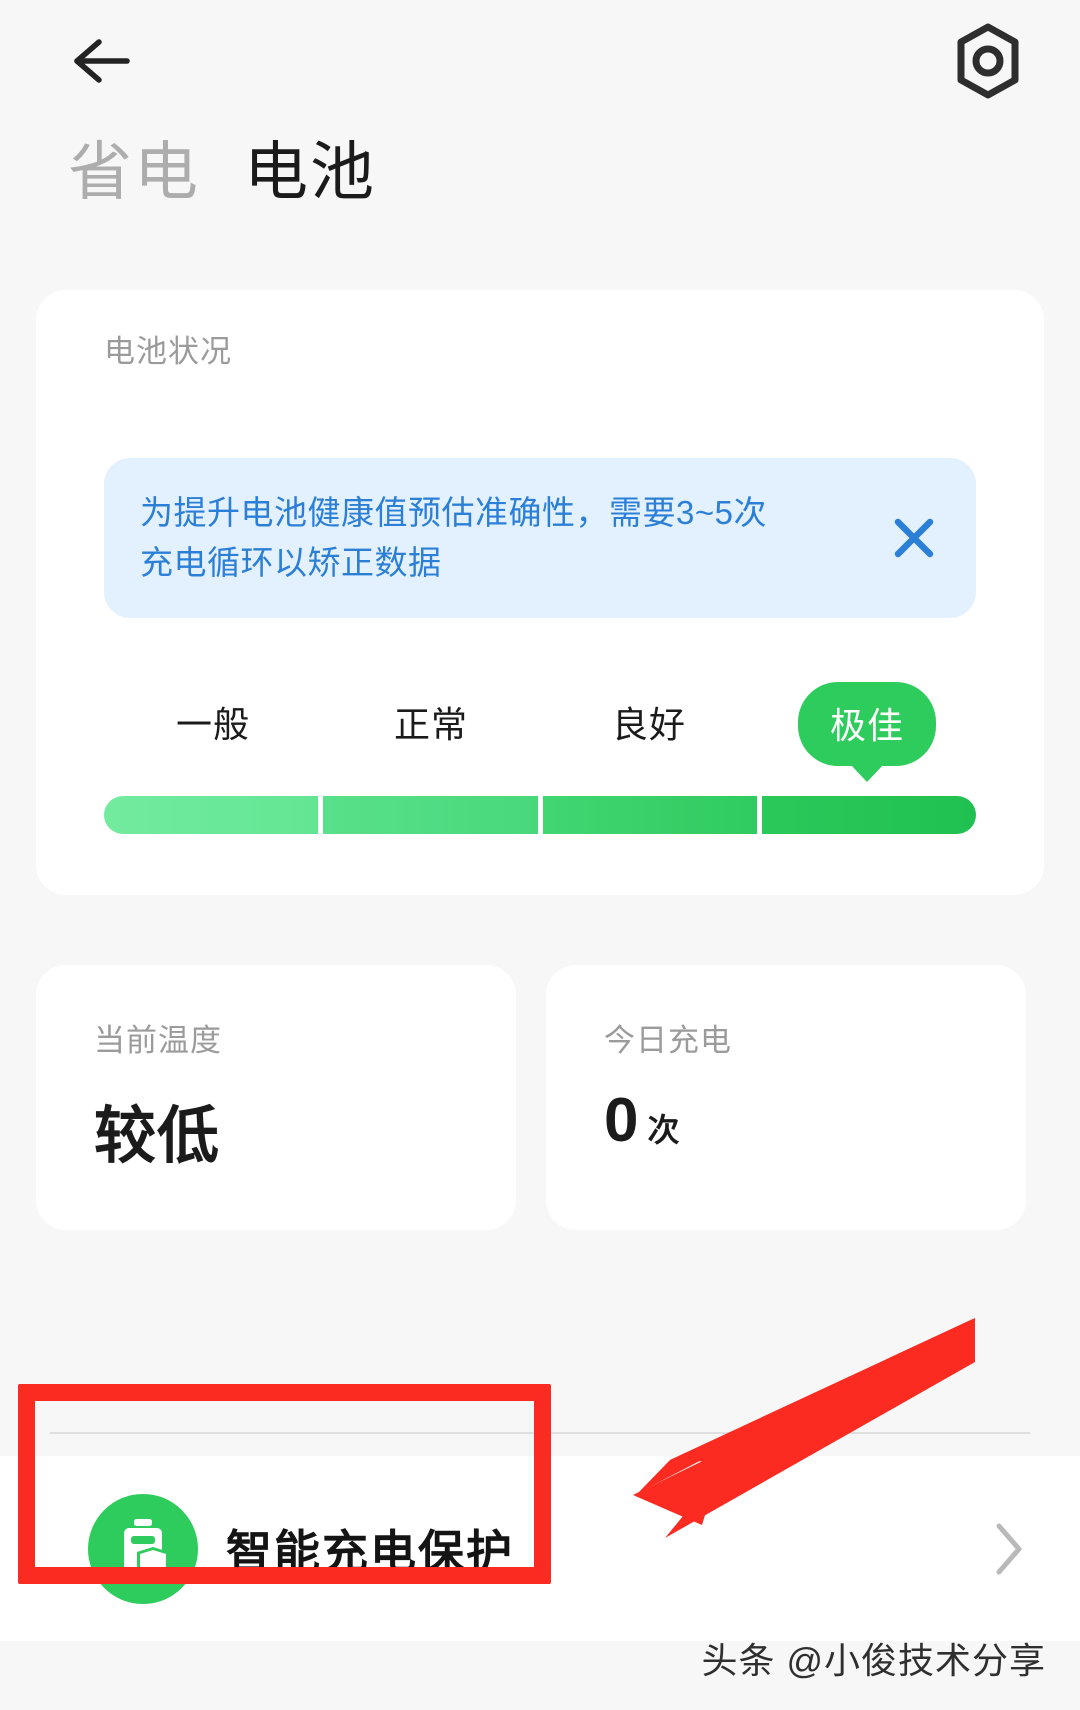 This screenshot has height=1710, width=1080. Describe the element at coordinates (453, 537) in the screenshot. I see `calibration-info-text: 为提升电池健康值预估准确性，需要3~5次充电循环以矫正数据` at that location.